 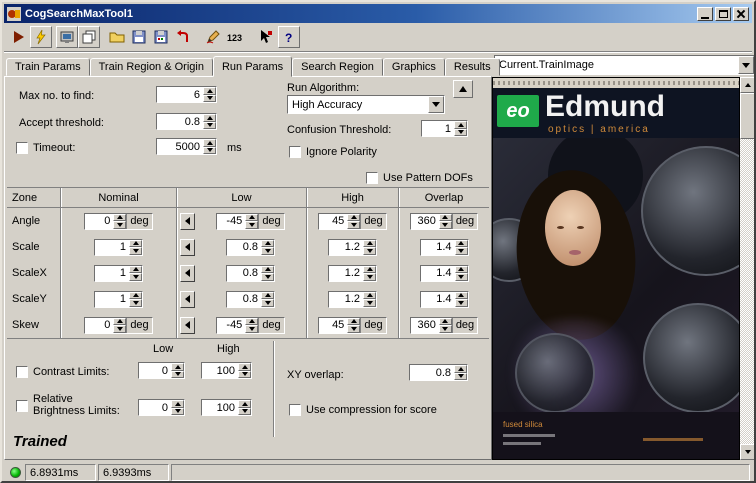 What do you see at coordinates (741, 13) in the screenshot?
I see `close-button` at bounding box center [741, 13].